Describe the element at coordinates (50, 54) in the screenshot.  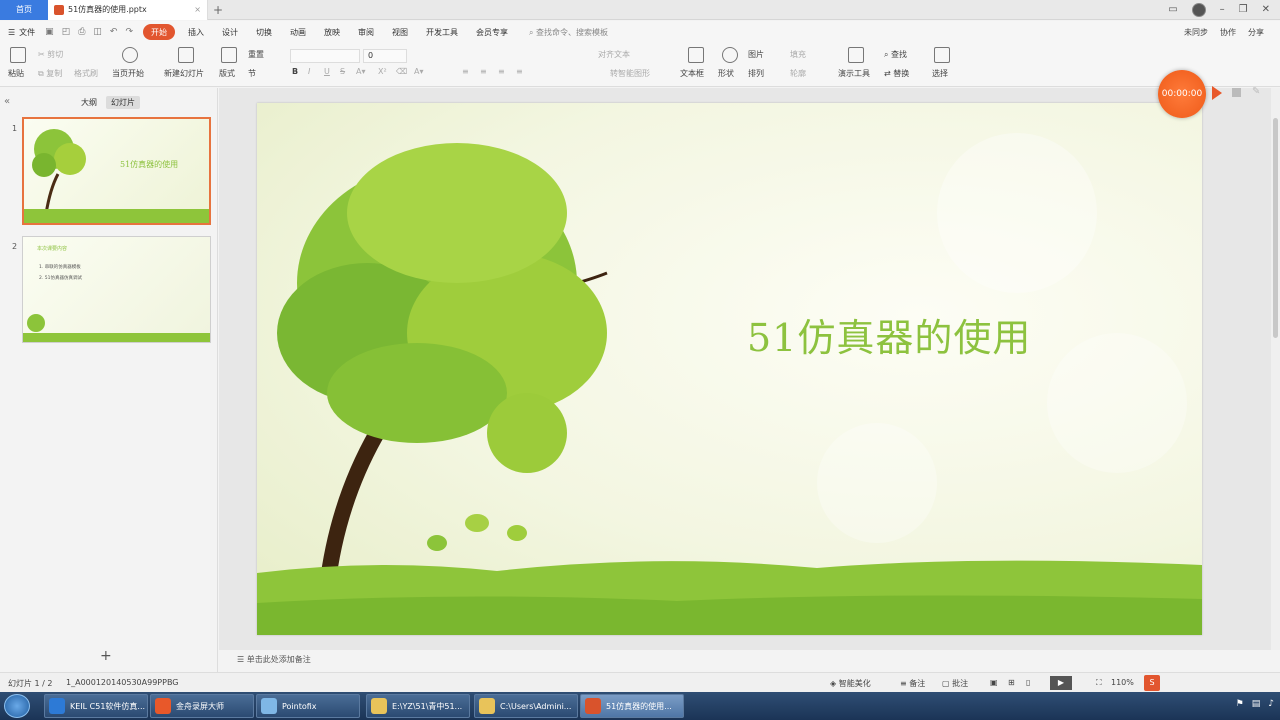
I see `cut-button: ✂ 剪切` at that location.